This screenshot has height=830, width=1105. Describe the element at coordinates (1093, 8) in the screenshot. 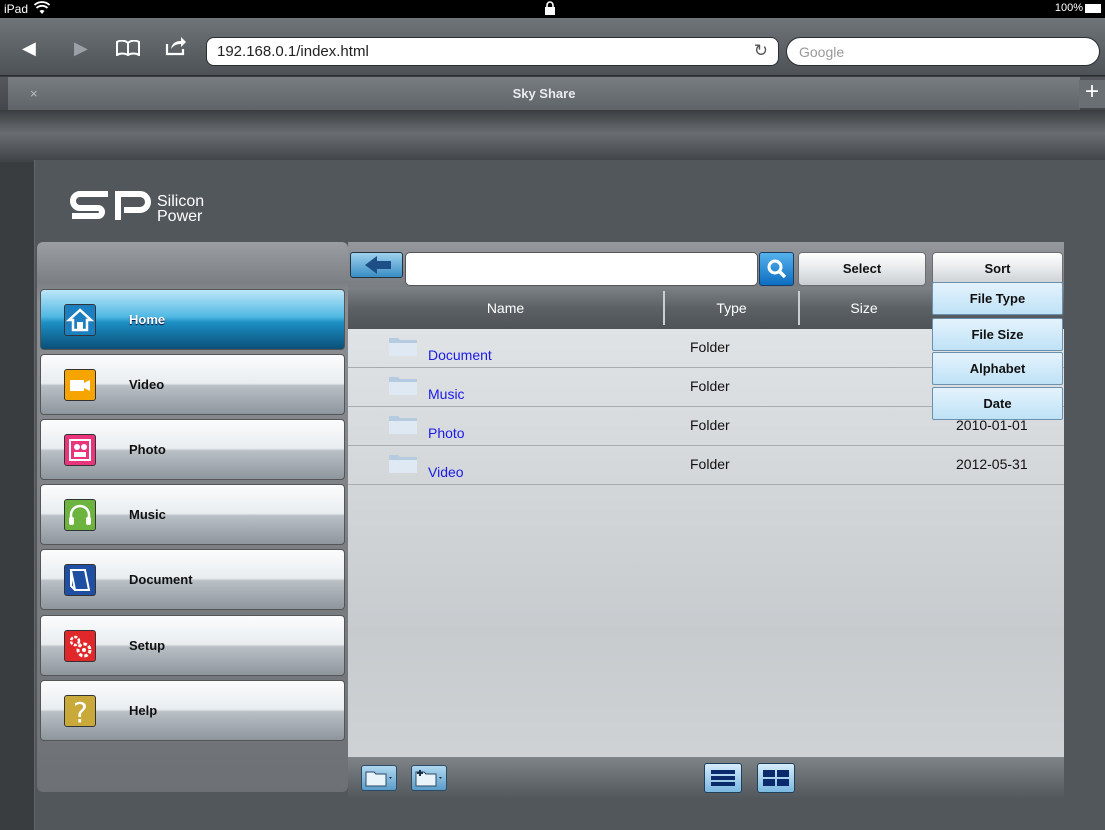

I see `battery-icon` at that location.